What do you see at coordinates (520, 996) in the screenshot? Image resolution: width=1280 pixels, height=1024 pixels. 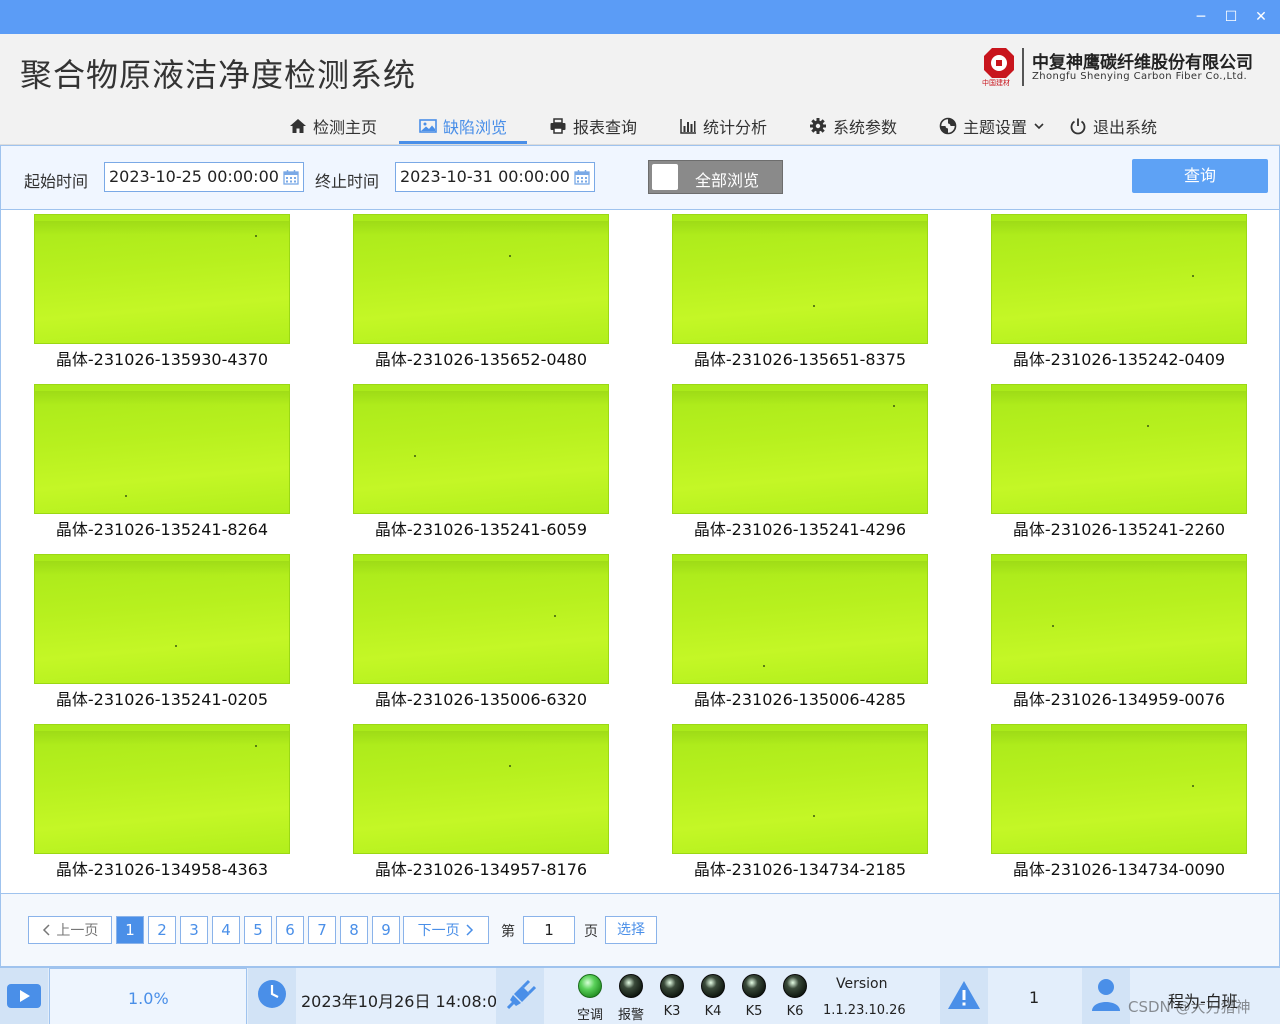 I see `connection-cell` at bounding box center [520, 996].